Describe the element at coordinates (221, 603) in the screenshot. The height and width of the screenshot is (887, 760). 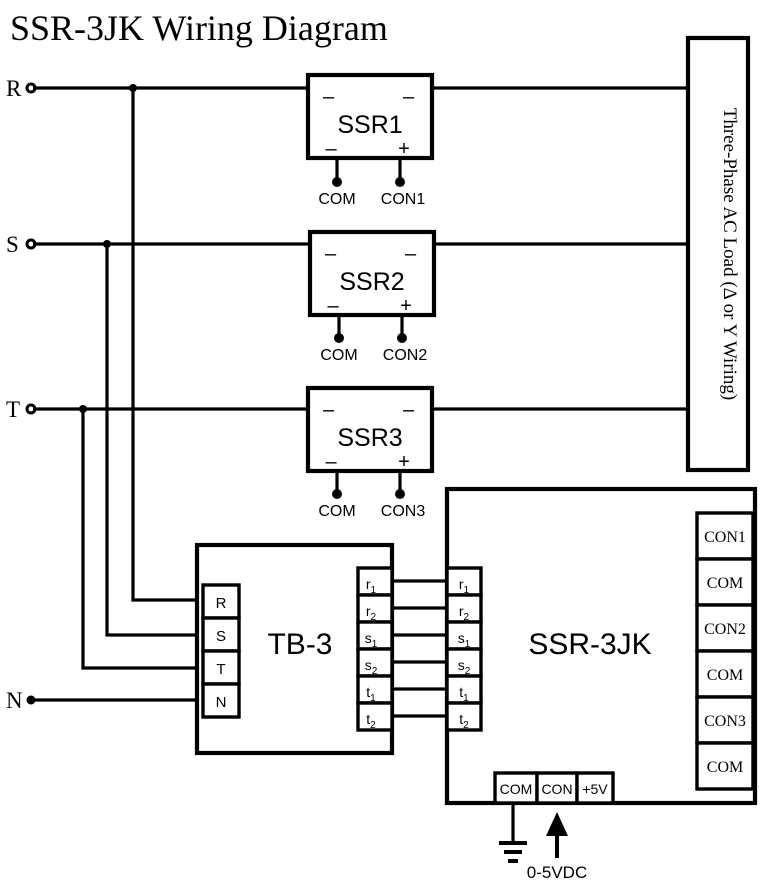
I see `tb3-terminal-label-R: R` at that location.